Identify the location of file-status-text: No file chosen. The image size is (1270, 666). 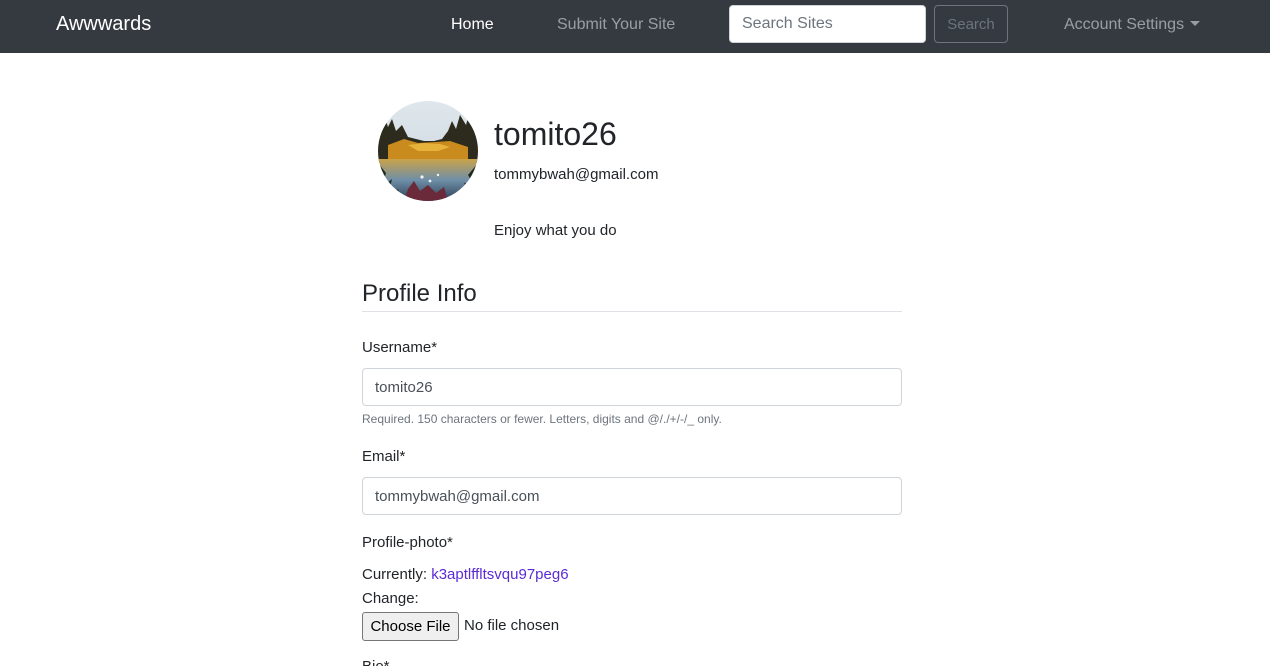
(512, 625).